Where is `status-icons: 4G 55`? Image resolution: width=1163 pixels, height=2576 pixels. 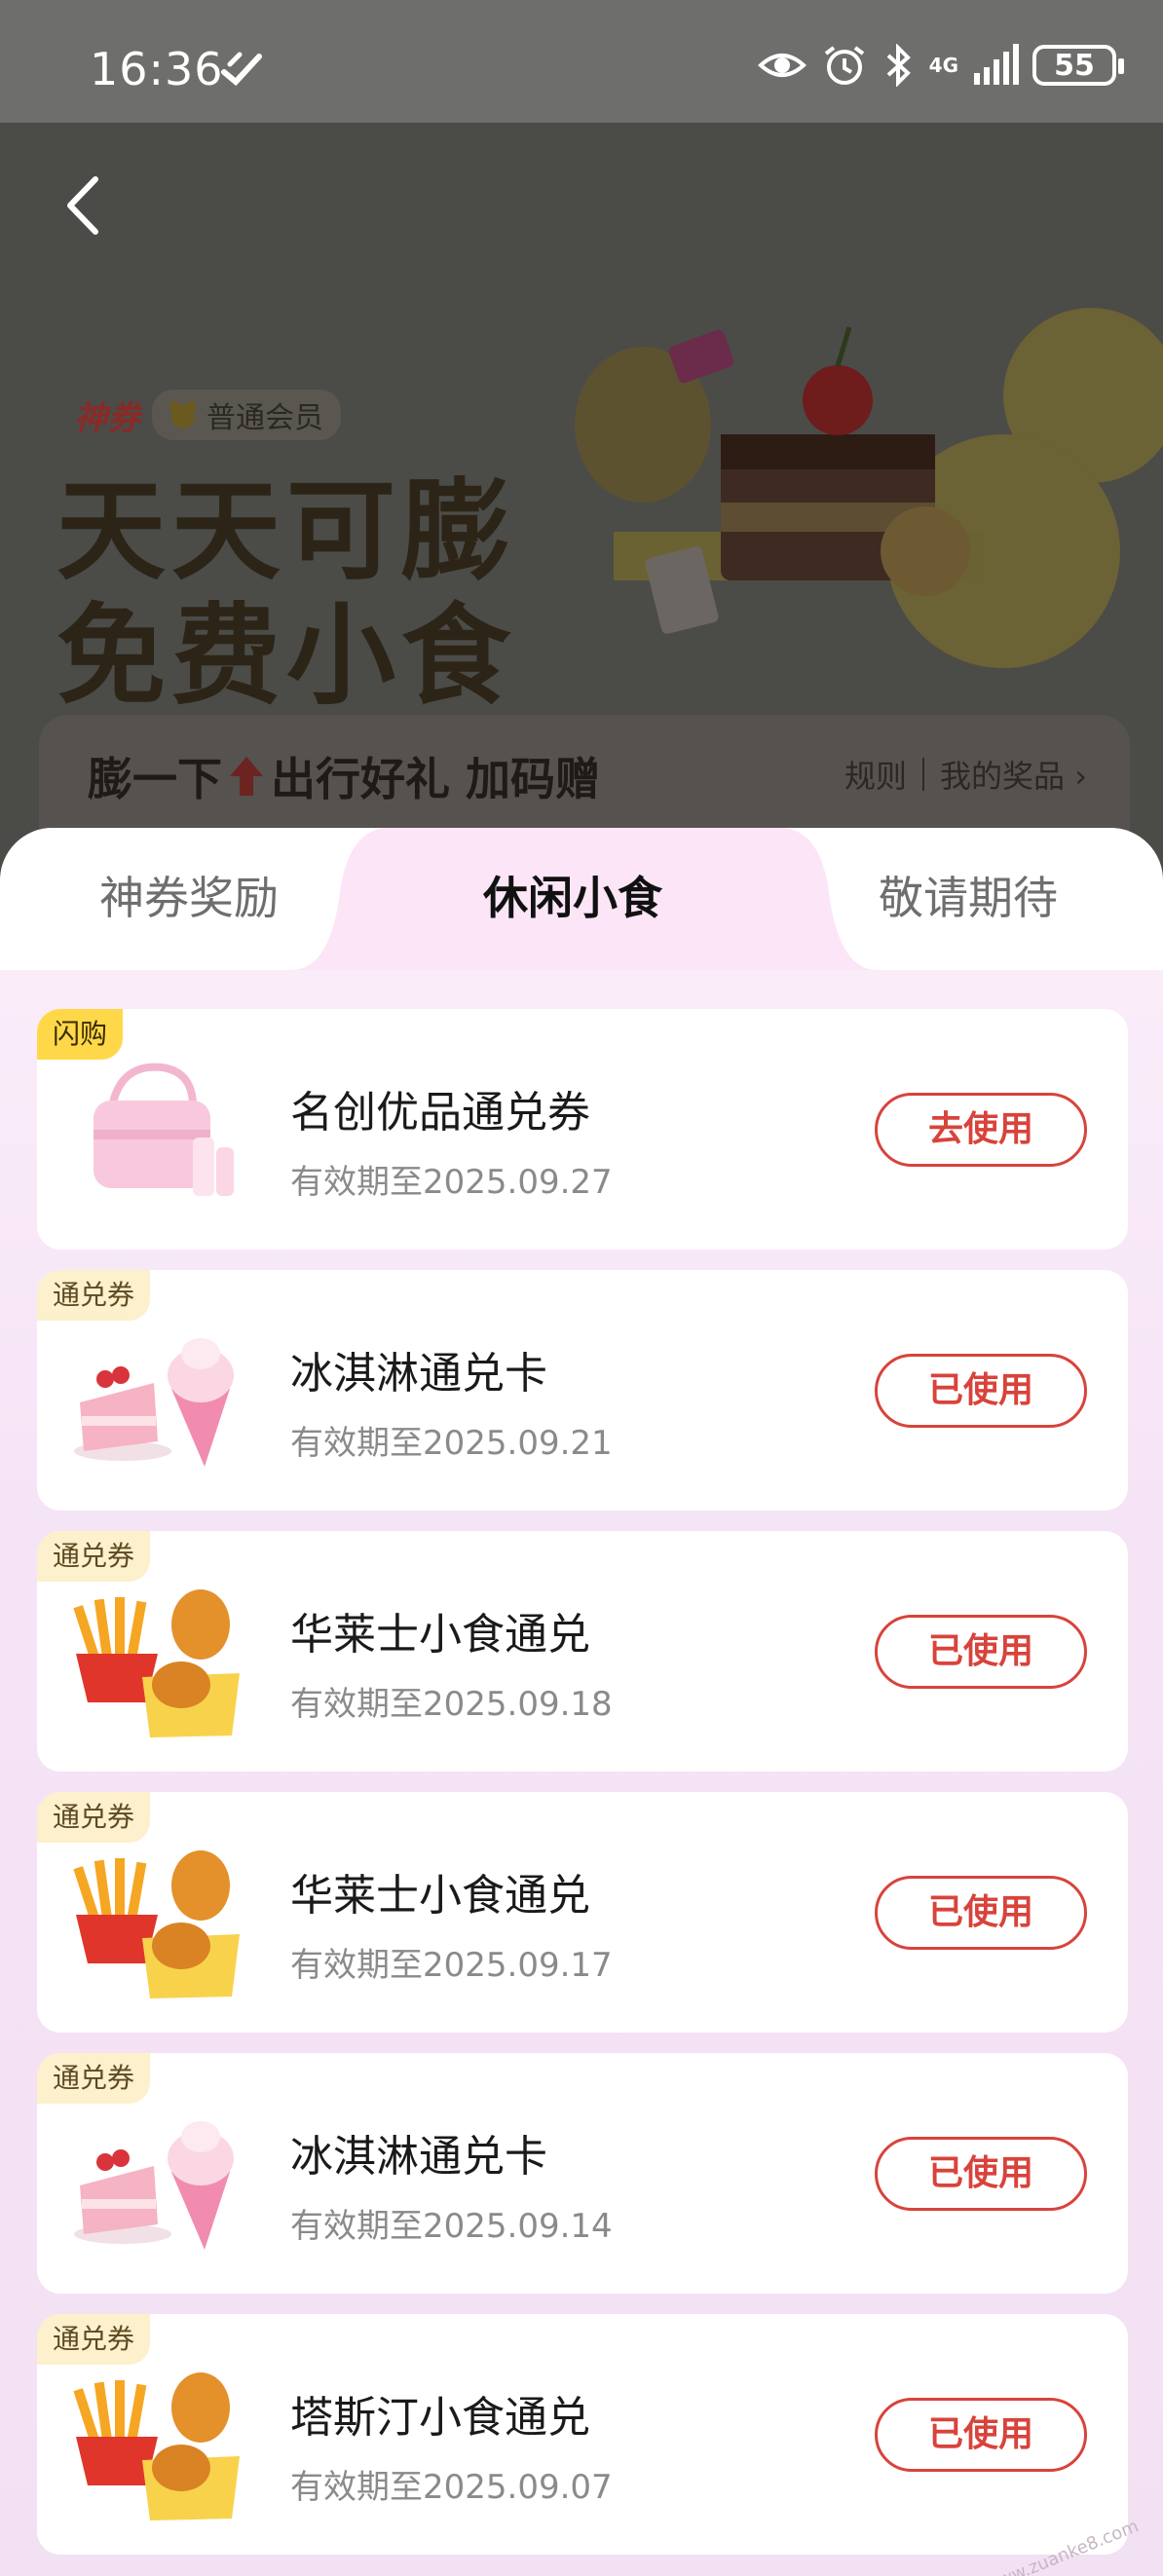
status-icons: 4G 55 is located at coordinates (940, 65).